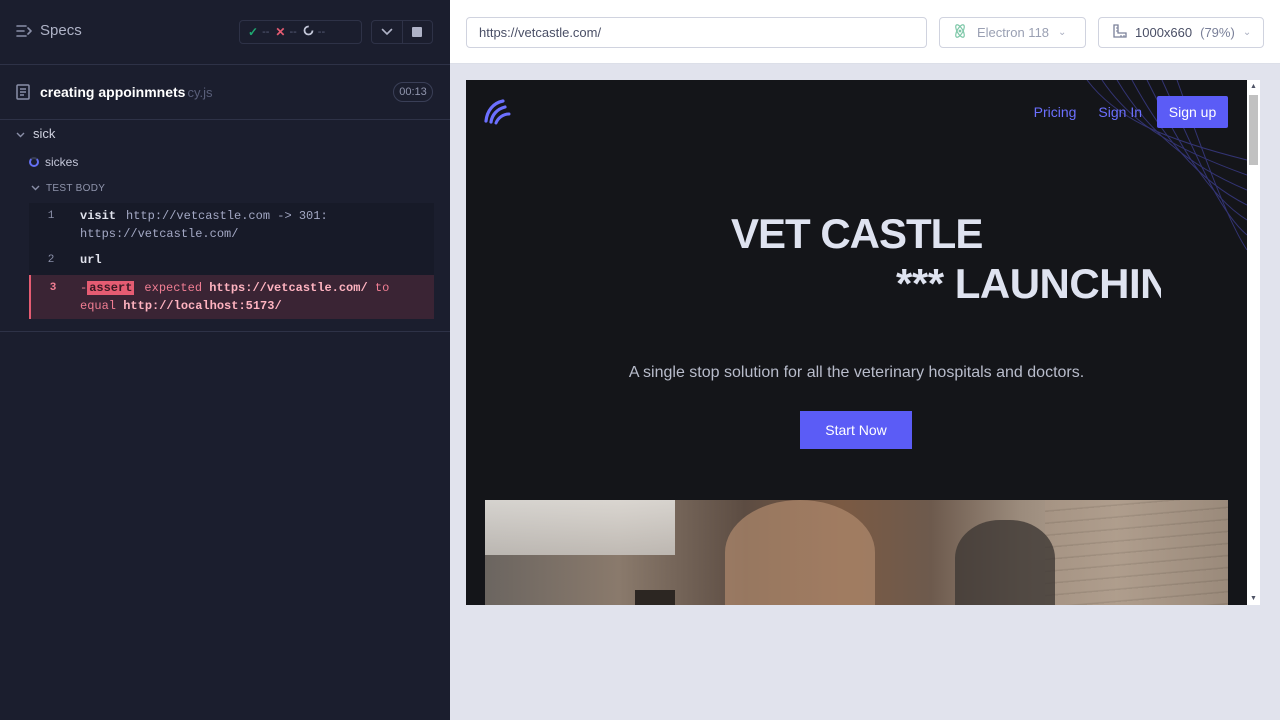 This screenshot has width=1280, height=720. Describe the element at coordinates (1253, 342) in the screenshot. I see `app-scrollbar: ▲ ▼` at that location.